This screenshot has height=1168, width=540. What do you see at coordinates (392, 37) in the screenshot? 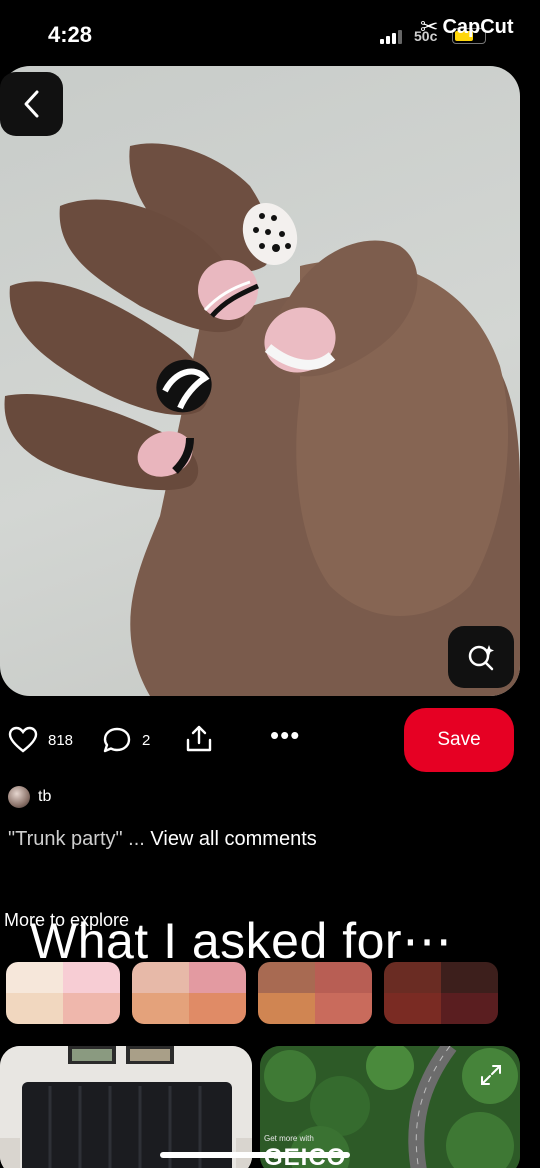
I see `signal-icon` at bounding box center [392, 37].